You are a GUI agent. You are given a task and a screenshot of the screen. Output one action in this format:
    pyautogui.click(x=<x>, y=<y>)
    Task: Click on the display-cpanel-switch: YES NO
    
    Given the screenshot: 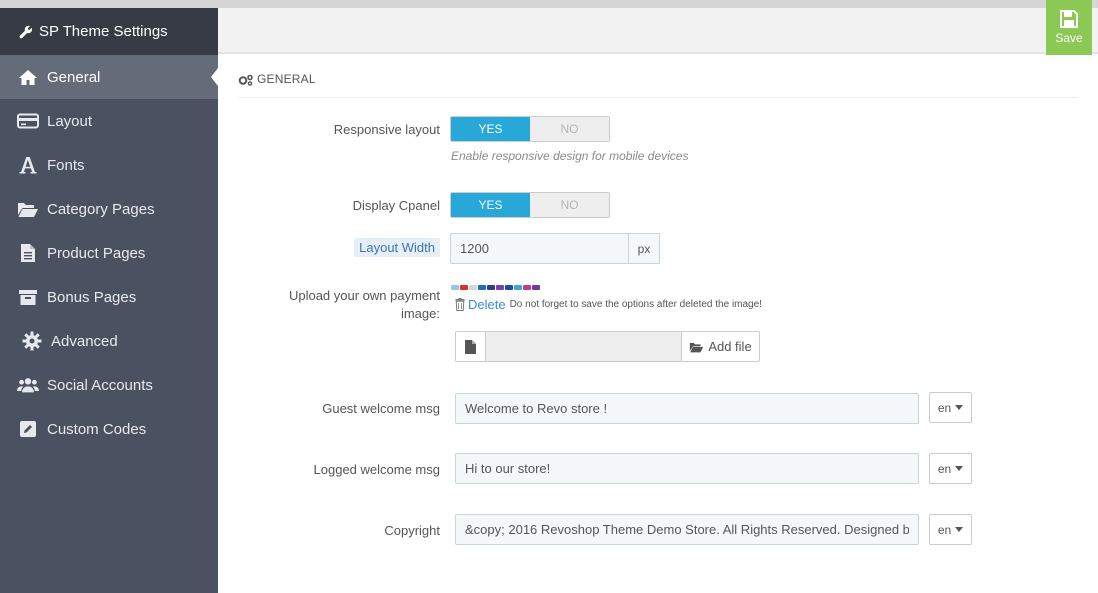 What is the action you would take?
    pyautogui.click(x=530, y=205)
    